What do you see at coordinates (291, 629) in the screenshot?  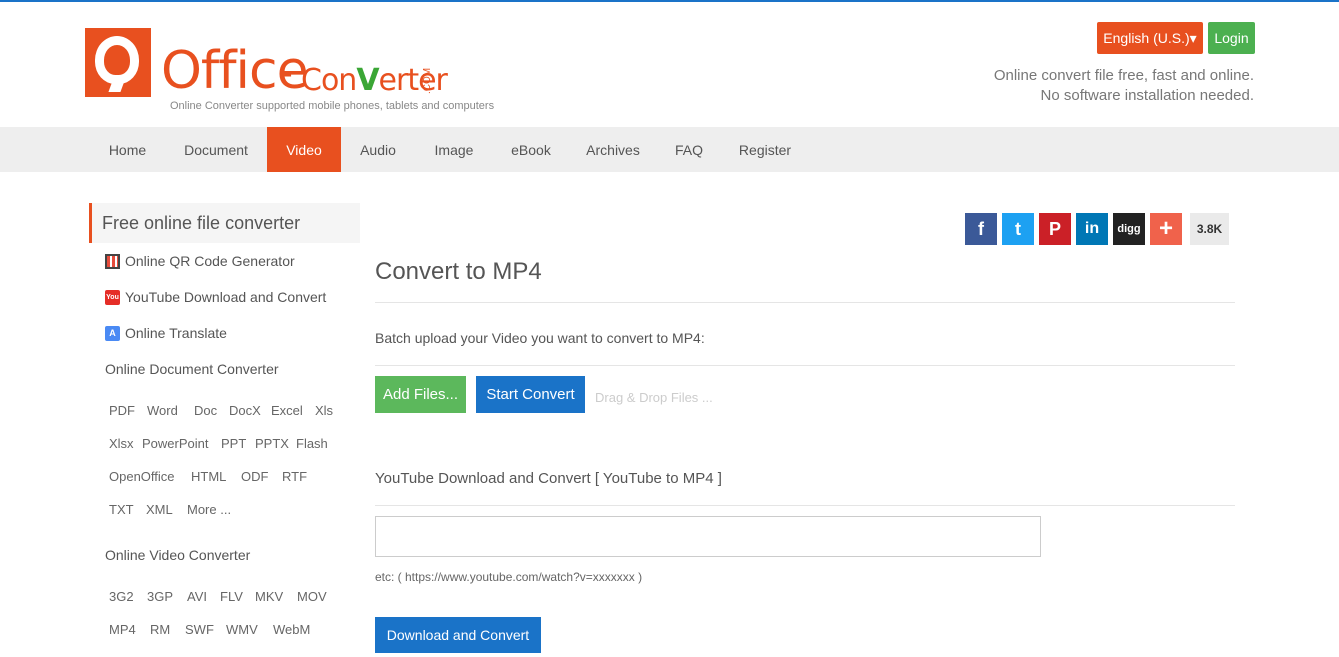 I see `format-link: WebM` at bounding box center [291, 629].